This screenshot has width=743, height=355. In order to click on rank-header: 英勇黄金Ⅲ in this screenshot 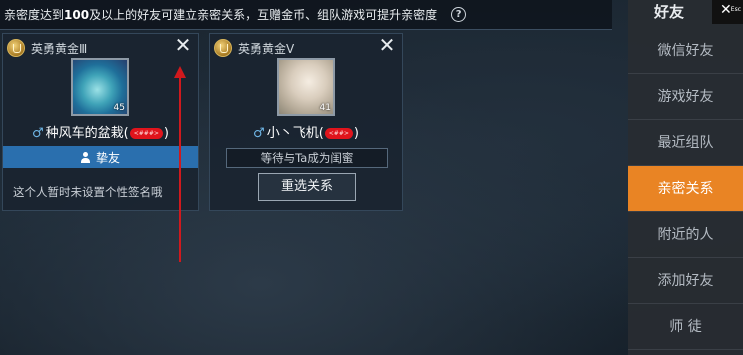, I will do `click(47, 48)`.